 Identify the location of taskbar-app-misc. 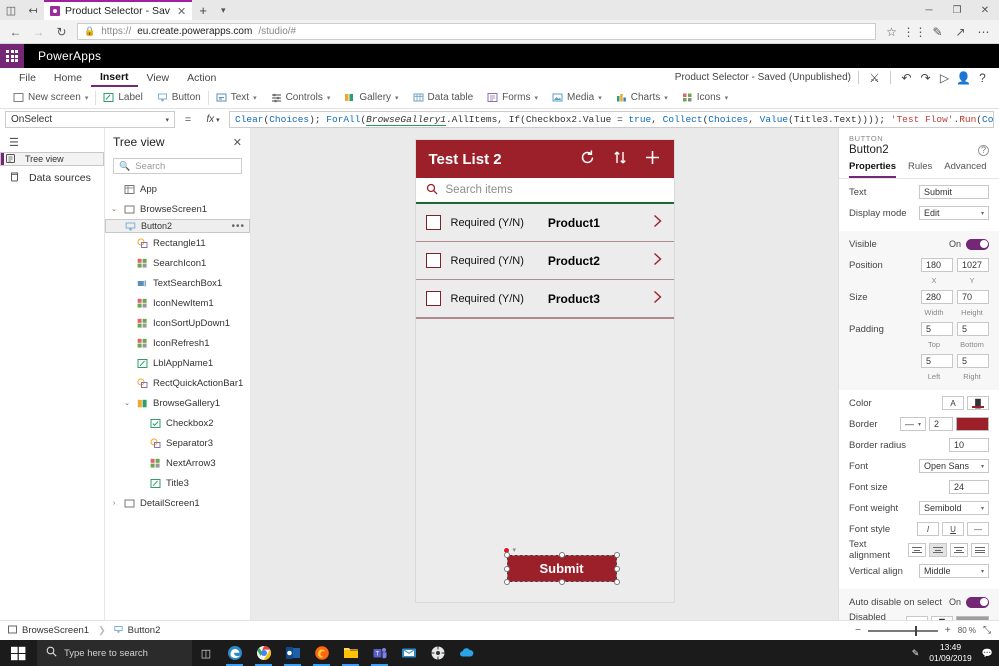
(437, 653).